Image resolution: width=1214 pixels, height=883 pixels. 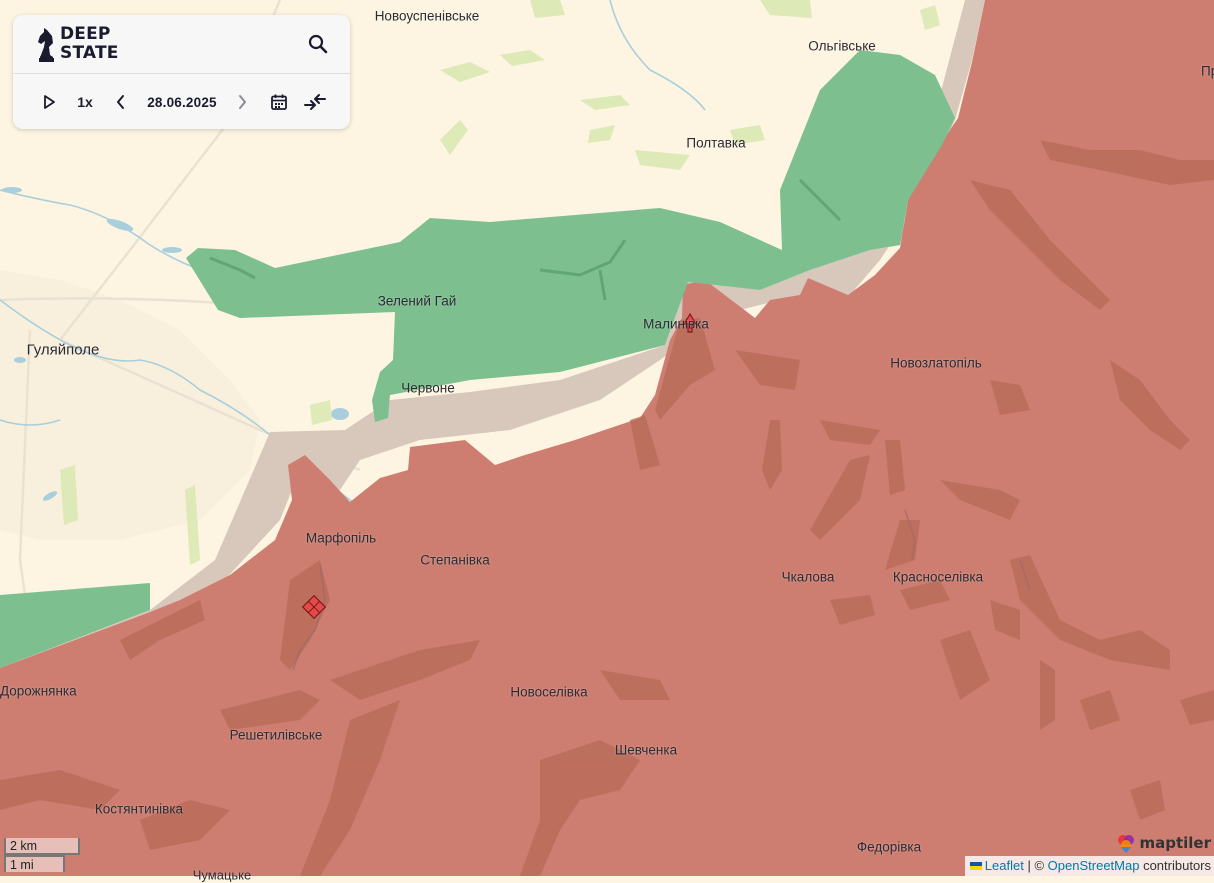 I want to click on panel-header: DEEP STATE, so click(x=181, y=44).